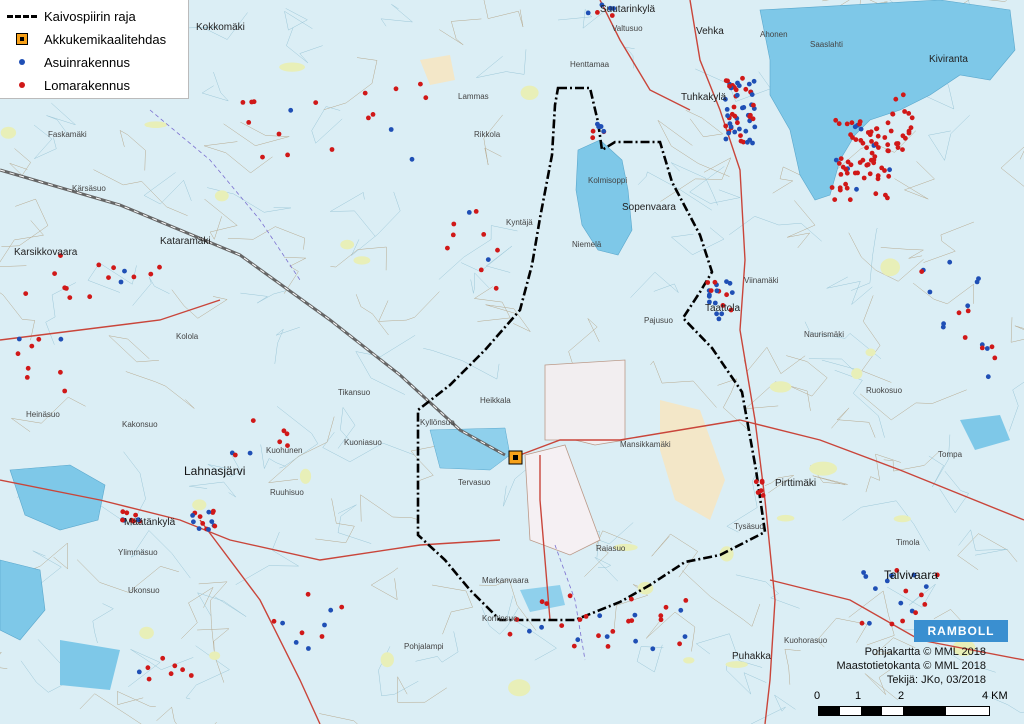 The image size is (1024, 724). I want to click on place-label: Kyntäjä, so click(519, 222).